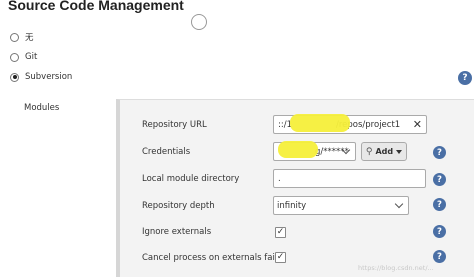 The width and height of the screenshot is (474, 277). I want to click on cancel-process-on-externals-fail-checkbox: ✓, so click(280, 257).